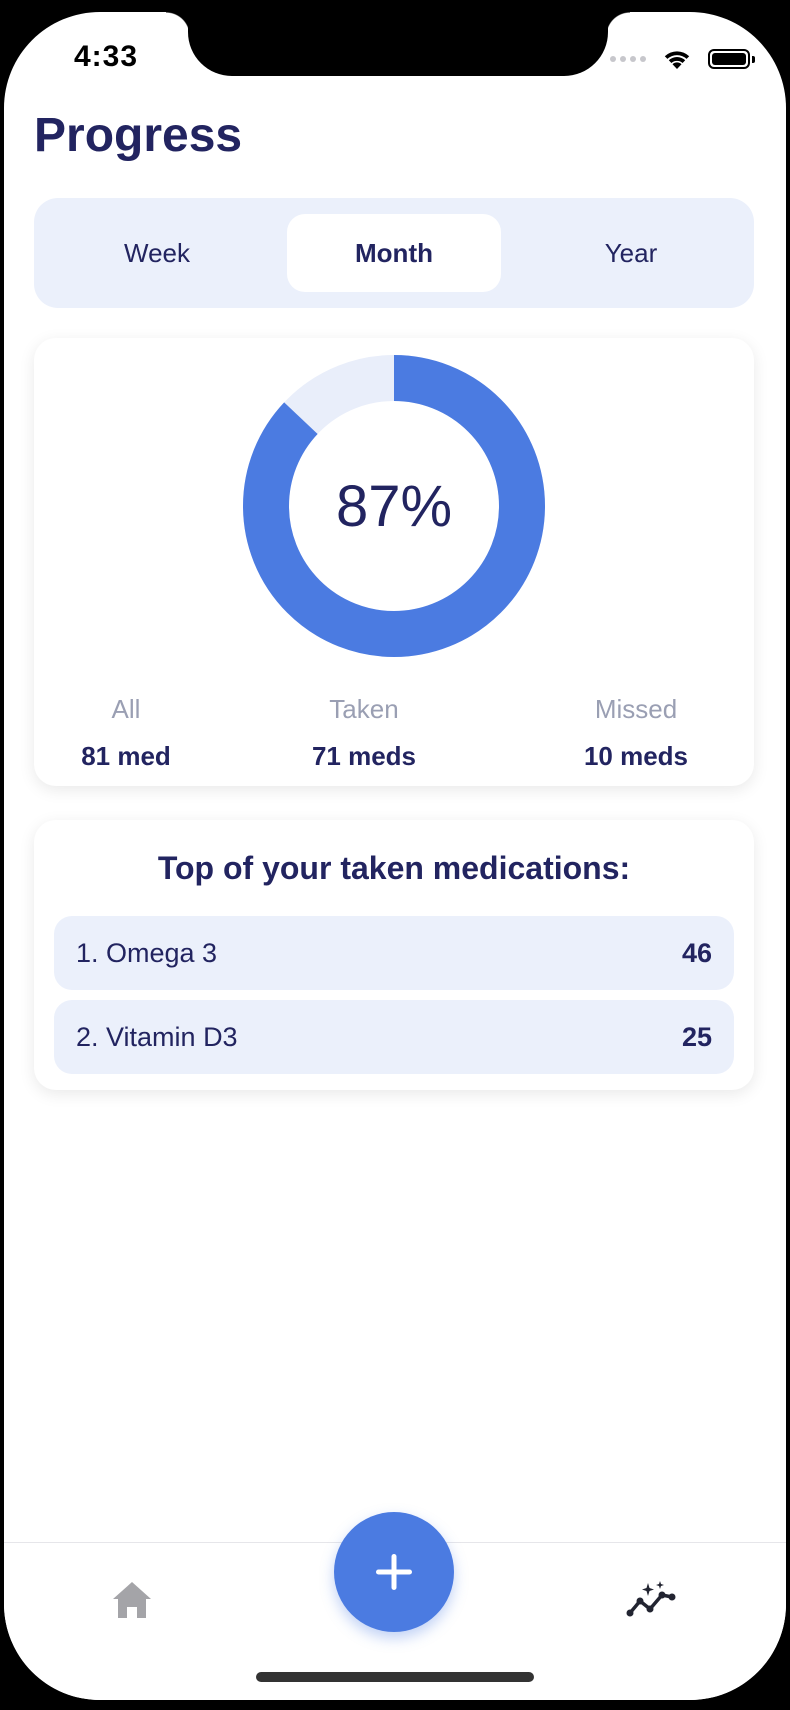 This screenshot has width=790, height=1710. Describe the element at coordinates (394, 1037) in the screenshot. I see `list-item: 2. Vitamin D3 25` at that location.